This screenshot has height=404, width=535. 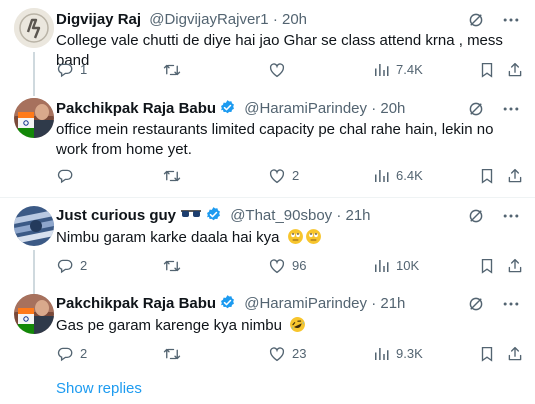 I want to click on like-count: 96, so click(x=299, y=265).